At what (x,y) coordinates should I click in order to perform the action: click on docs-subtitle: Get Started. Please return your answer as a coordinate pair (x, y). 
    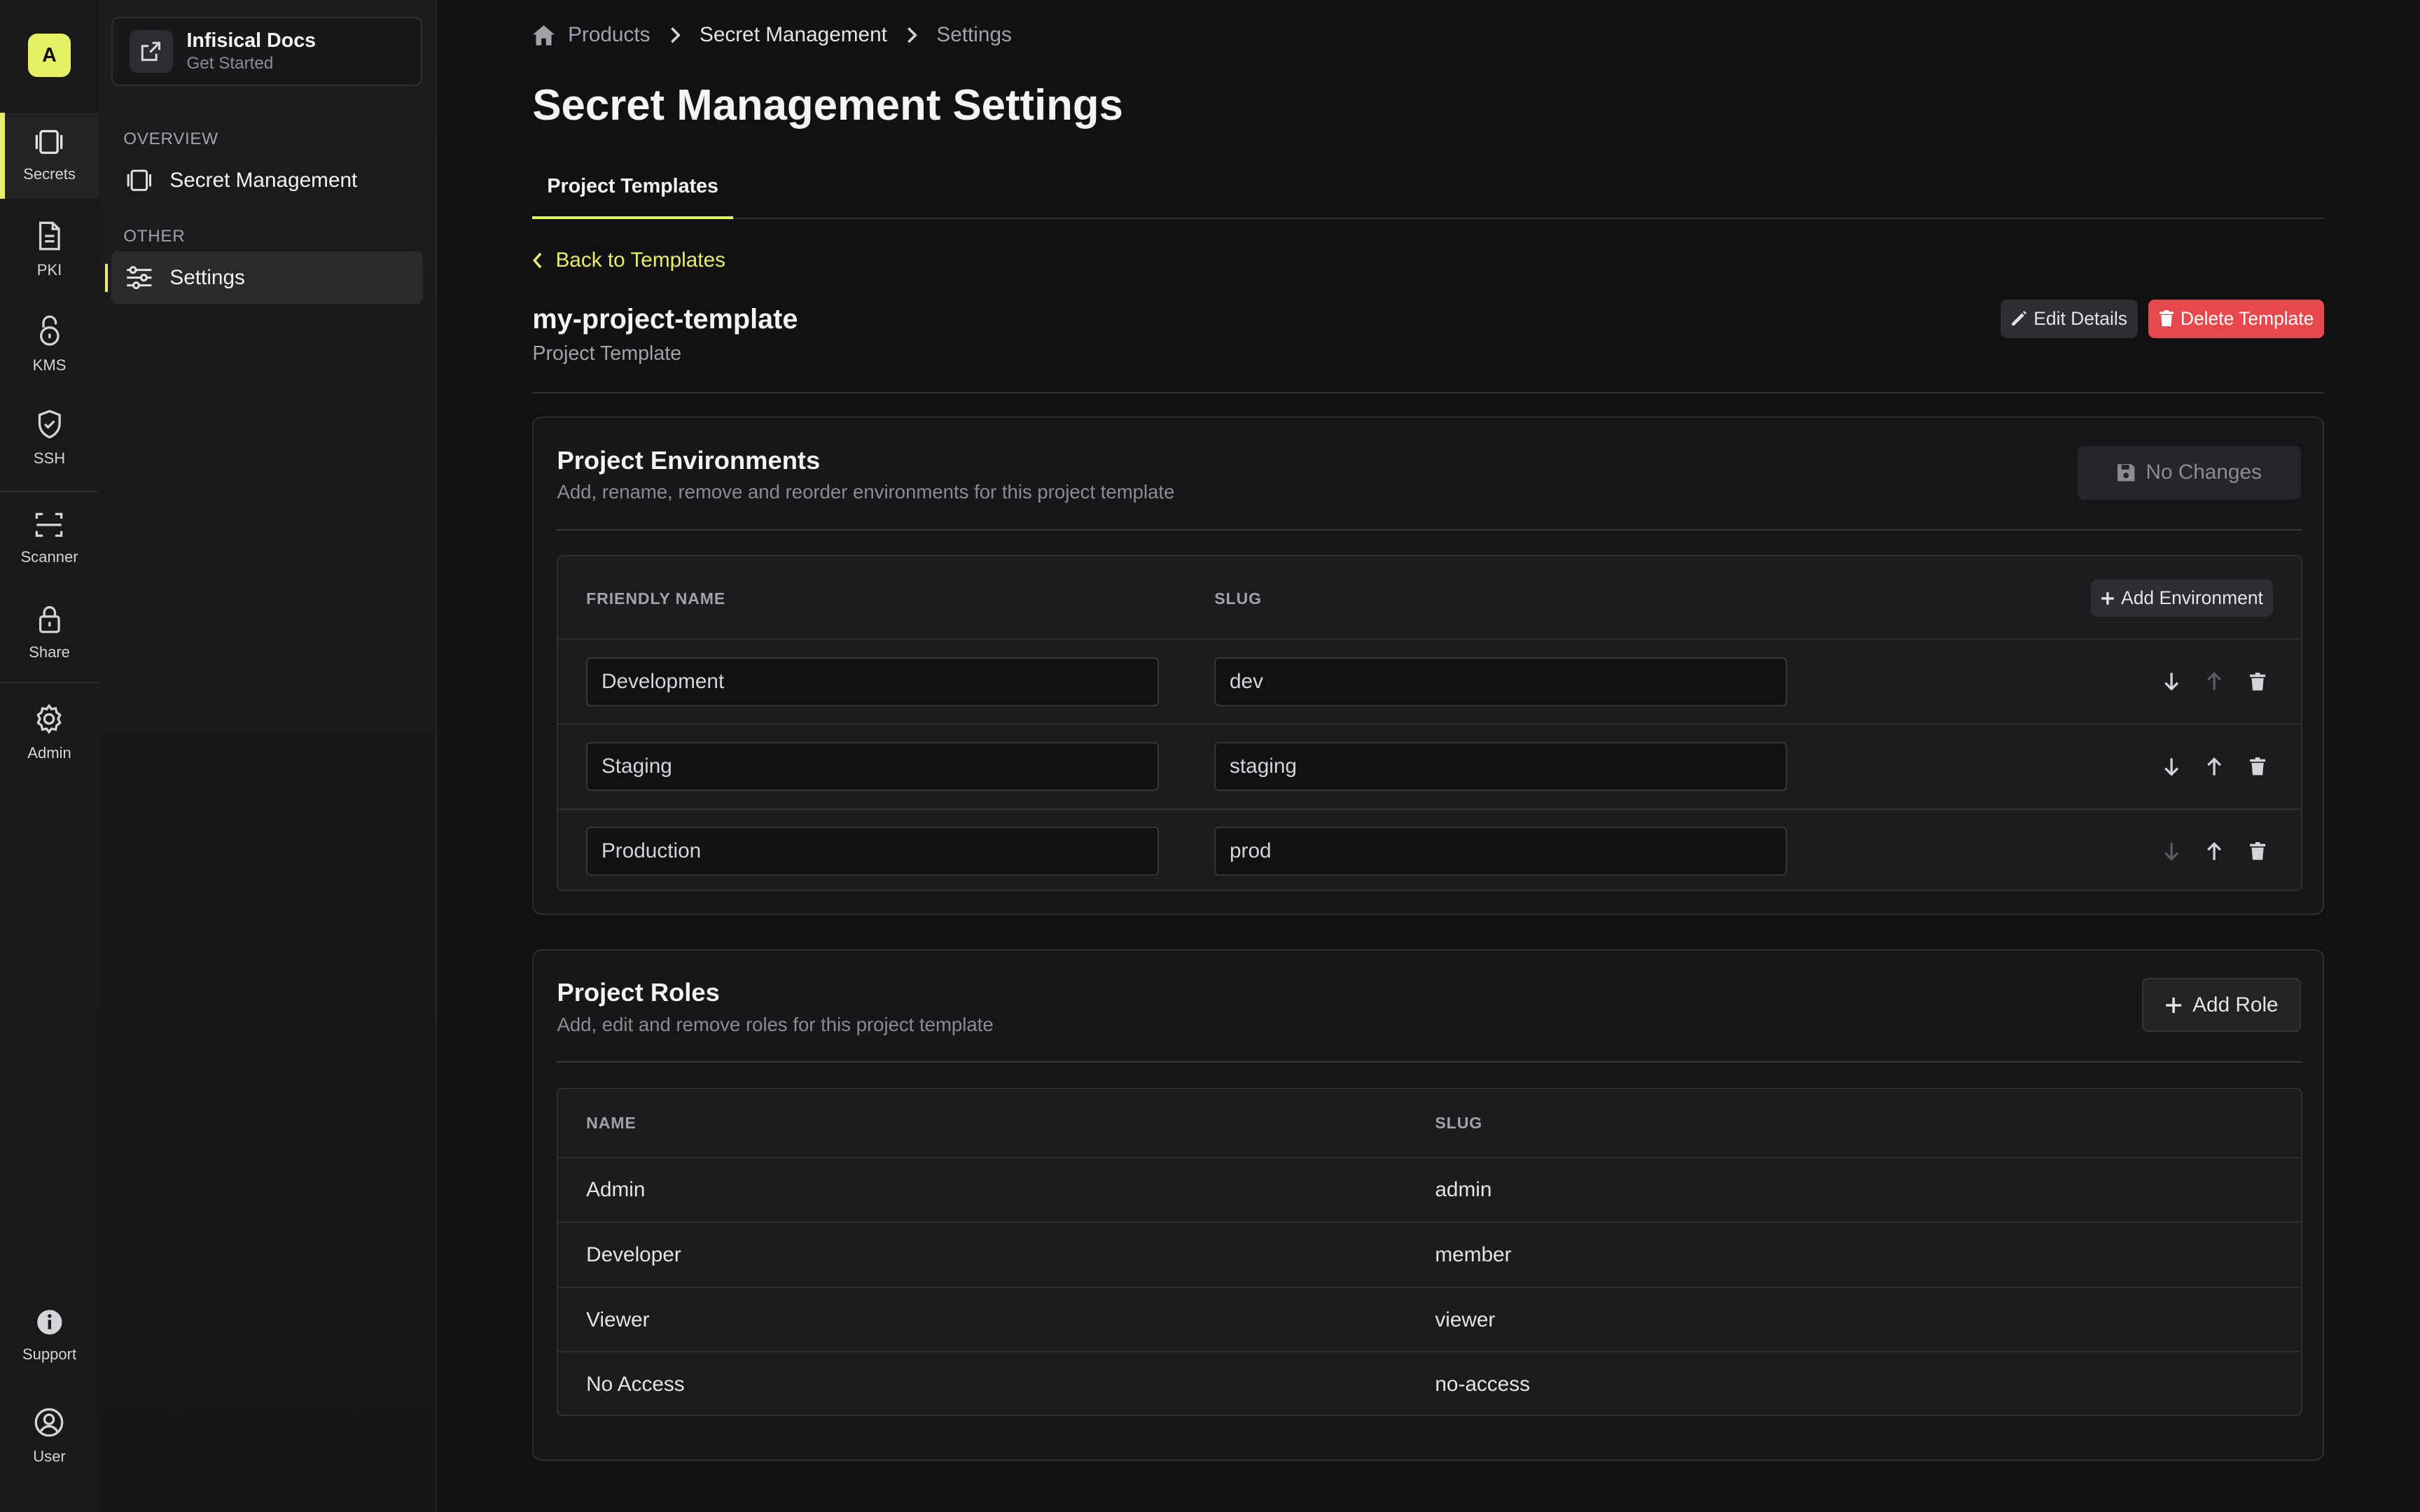
    Looking at the image, I should click on (230, 64).